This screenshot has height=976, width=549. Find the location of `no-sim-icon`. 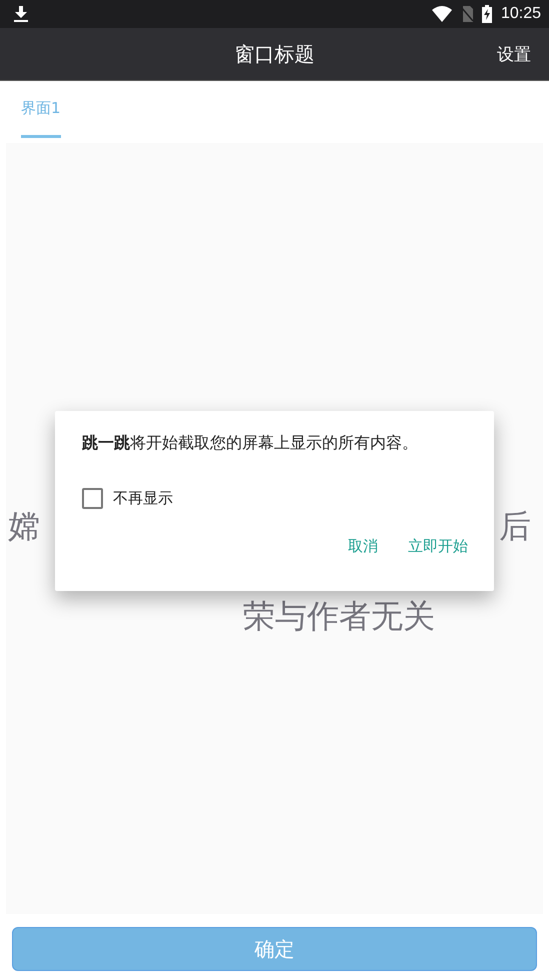

no-sim-icon is located at coordinates (466, 14).